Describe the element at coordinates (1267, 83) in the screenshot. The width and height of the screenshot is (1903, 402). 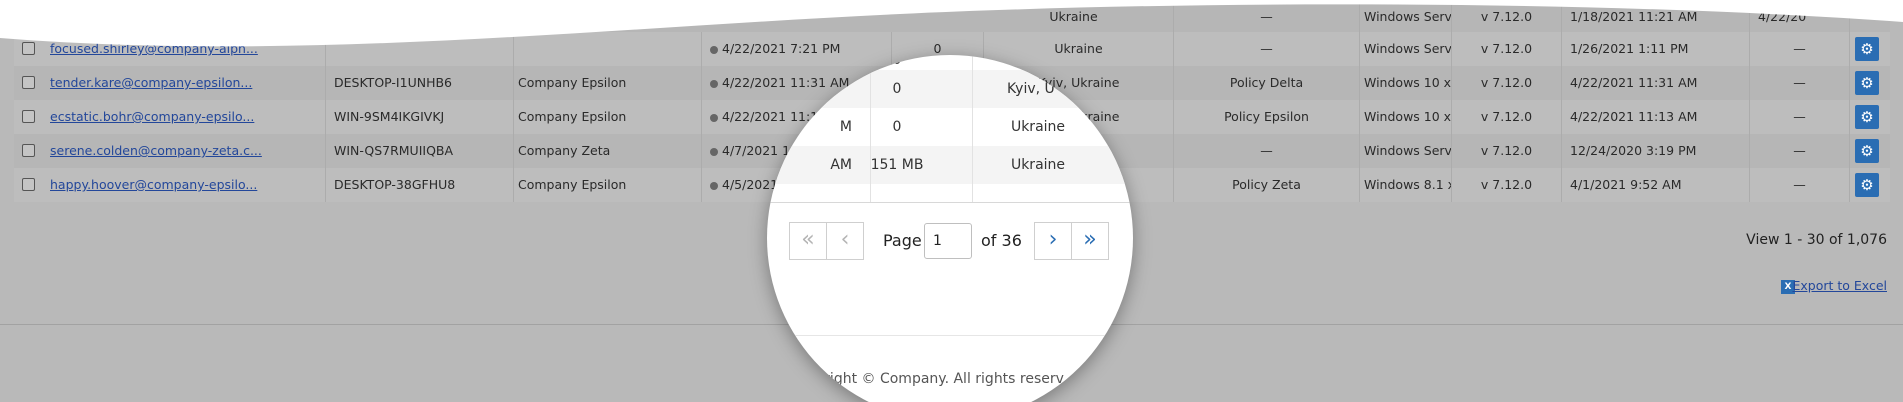
I see `policy-cell: Policy Delta` at that location.